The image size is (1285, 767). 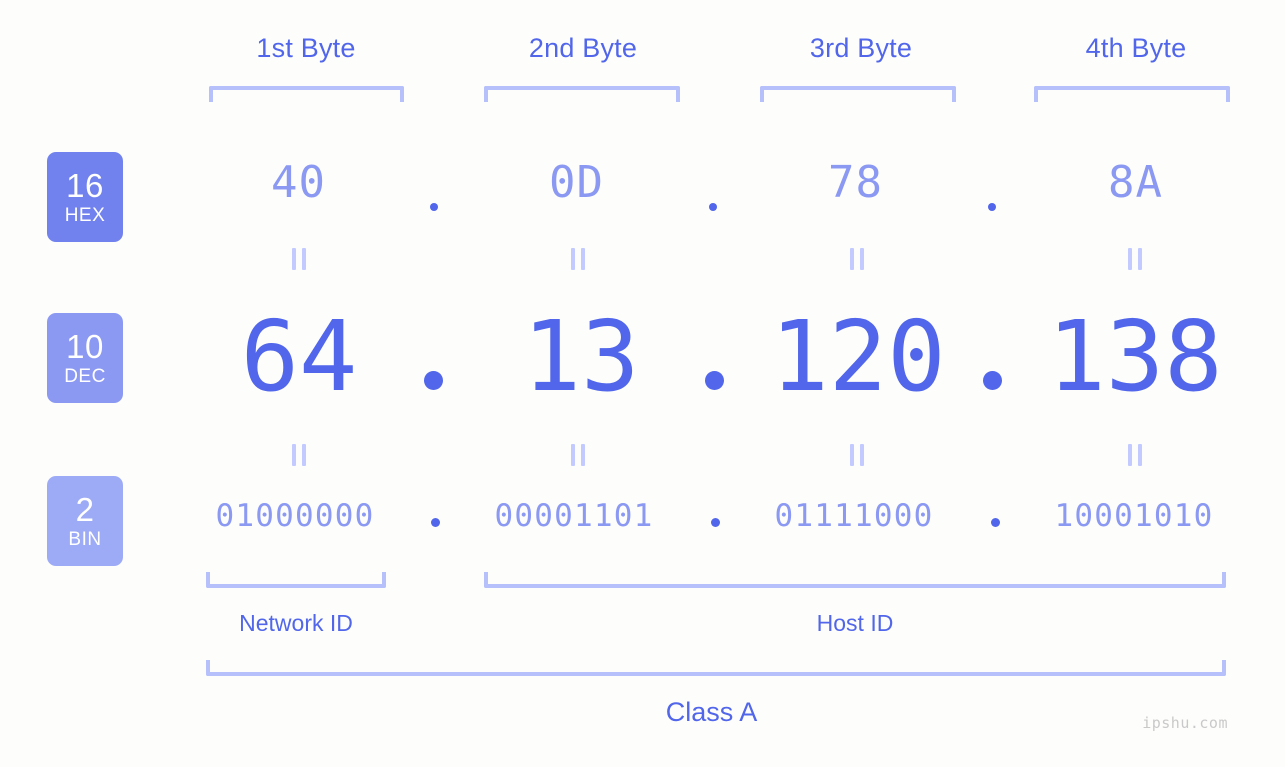 I want to click on byte-header-label-3: 3rd Byte, so click(x=861, y=48).